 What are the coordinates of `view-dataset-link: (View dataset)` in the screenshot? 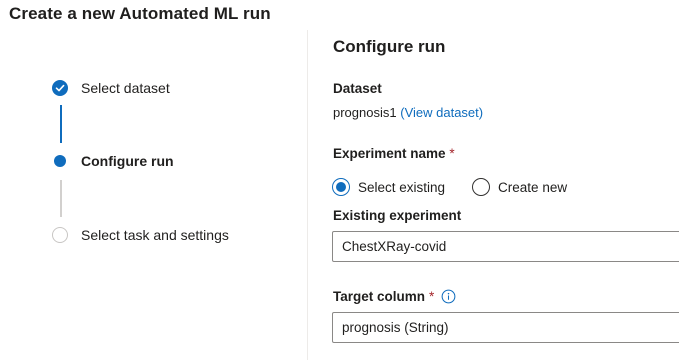 It's located at (441, 112).